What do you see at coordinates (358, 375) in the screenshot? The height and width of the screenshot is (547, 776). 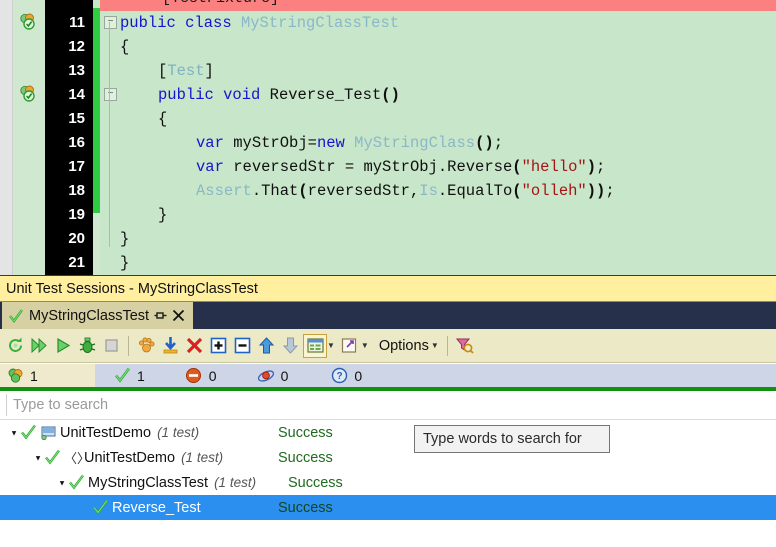 I see `counter-inconclusive-value: 0` at bounding box center [358, 375].